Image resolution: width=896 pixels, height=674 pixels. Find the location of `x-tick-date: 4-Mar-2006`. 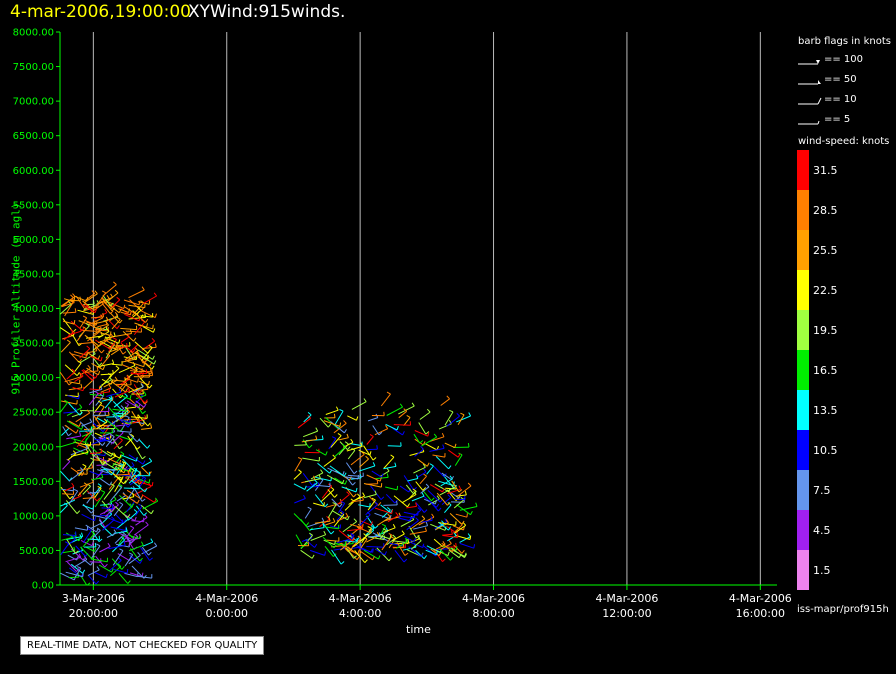

x-tick-date: 4-Mar-2006 is located at coordinates (760, 598).